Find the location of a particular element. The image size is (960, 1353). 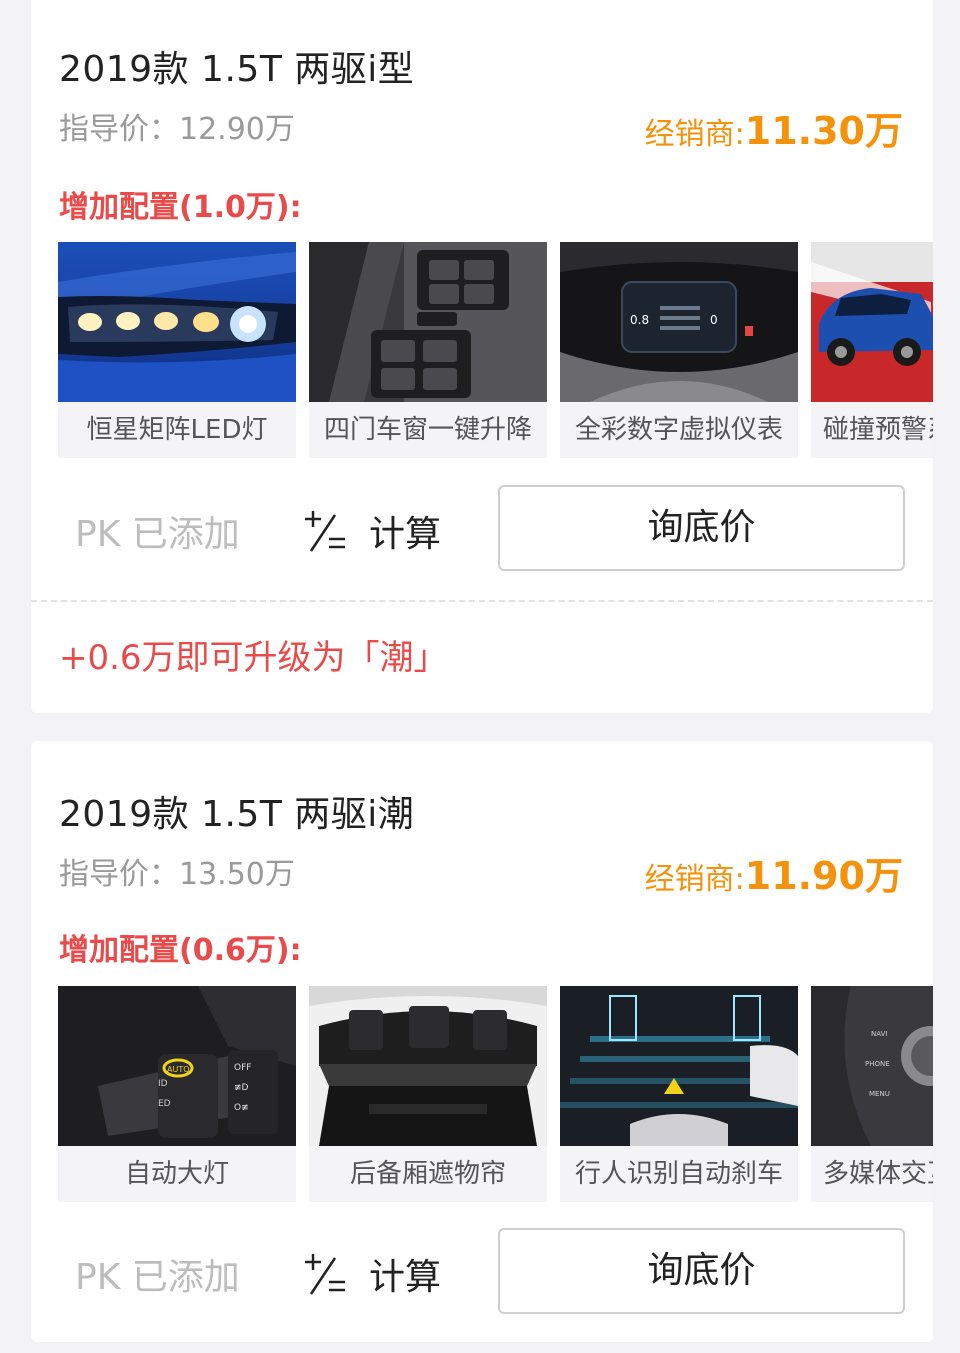

multimedia-knob-image: NAVI PHONE MENU is located at coordinates (872, 1066).